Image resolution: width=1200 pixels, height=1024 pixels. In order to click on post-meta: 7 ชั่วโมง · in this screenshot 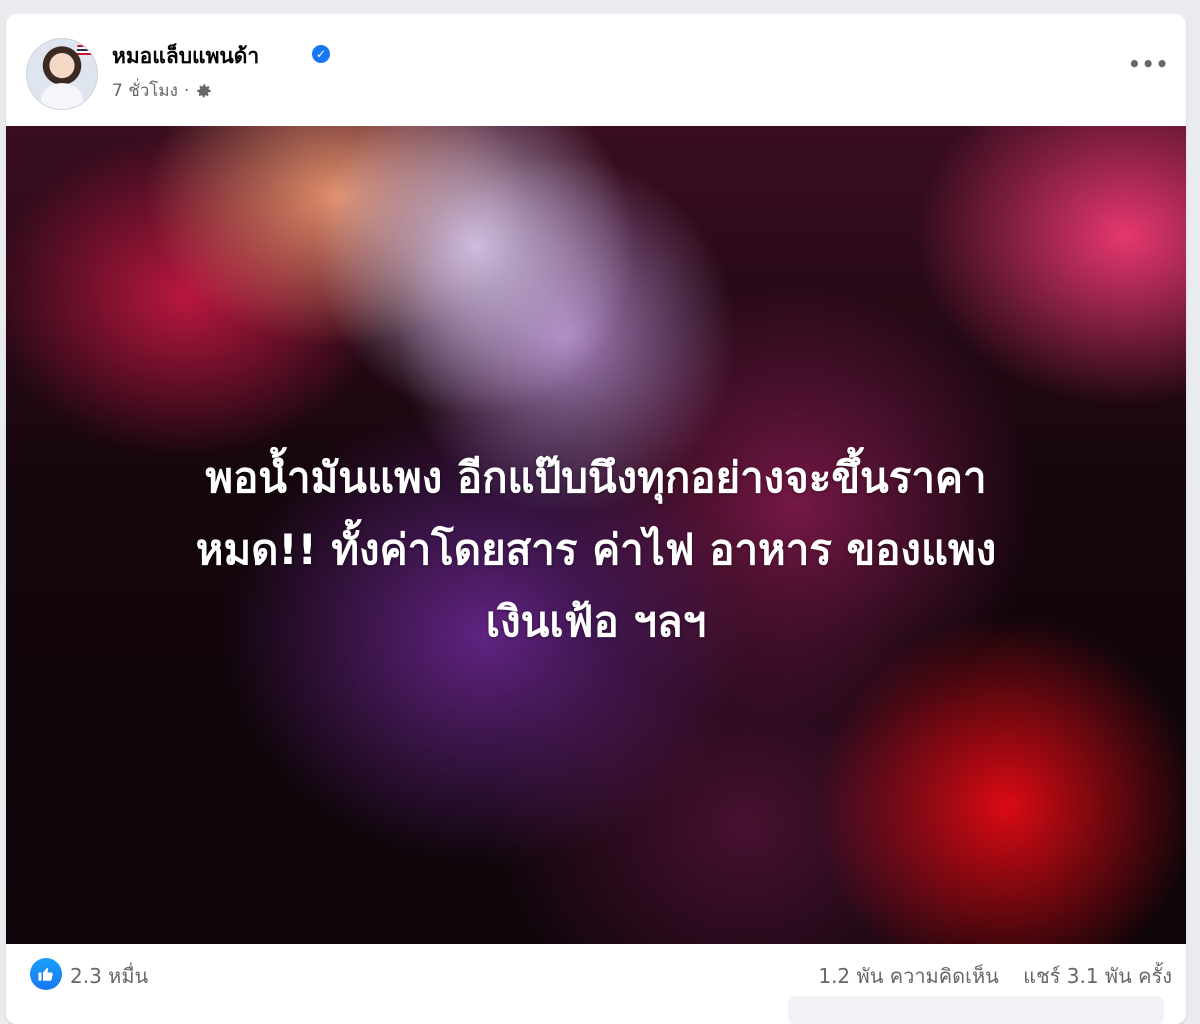, I will do `click(162, 90)`.